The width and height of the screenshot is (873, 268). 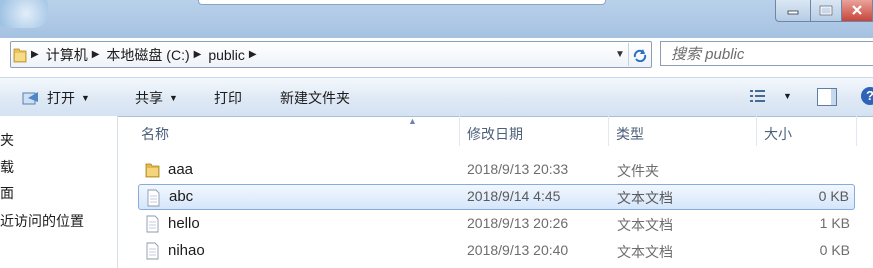 I want to click on file-modified: 2018/9/14 4:45, so click(x=514, y=196).